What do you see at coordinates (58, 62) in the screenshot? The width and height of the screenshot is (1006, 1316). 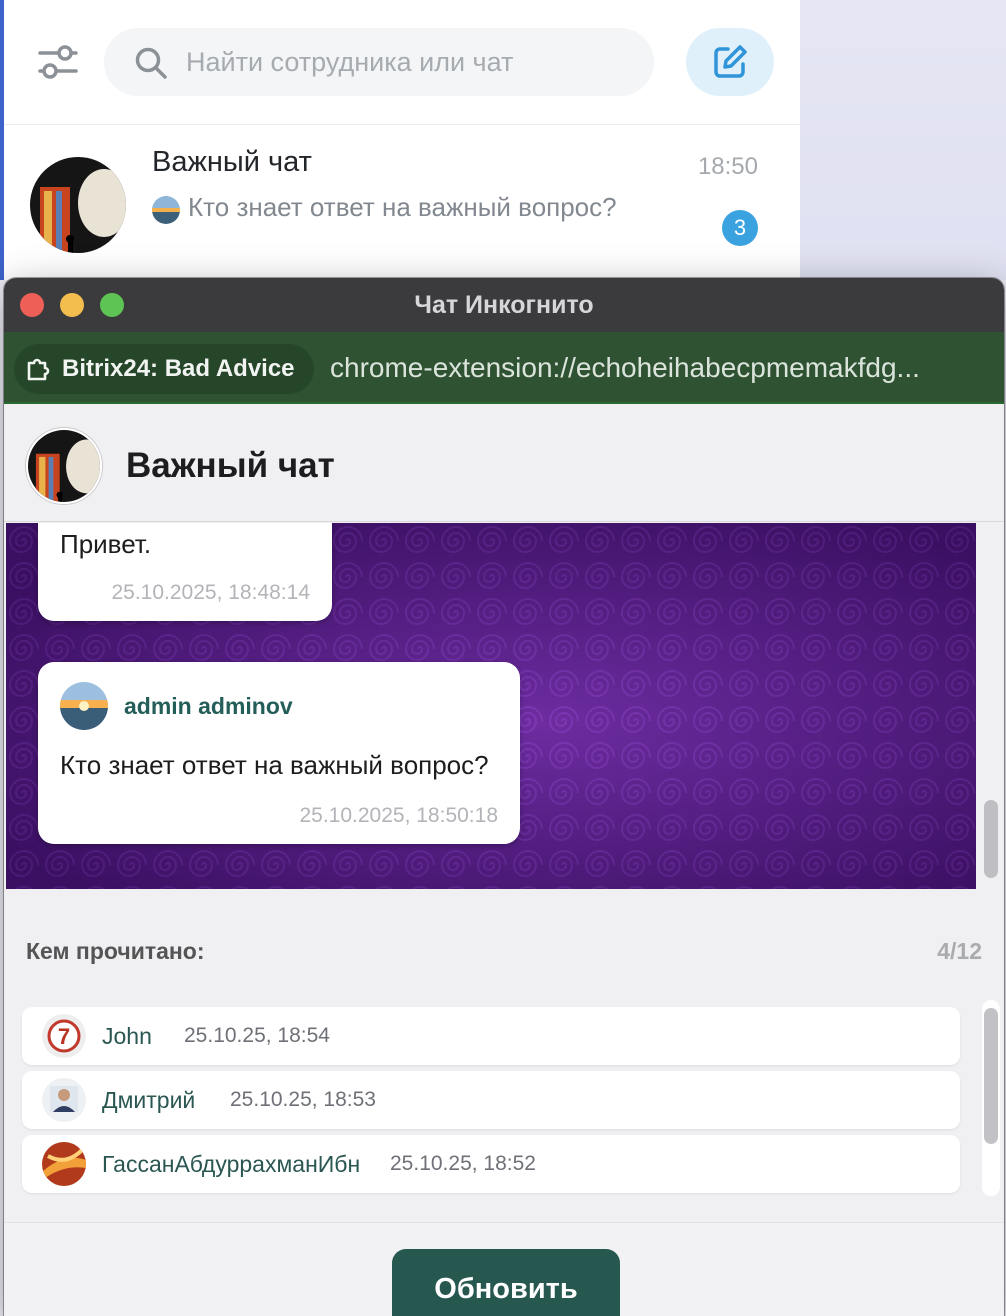 I see `sliders-icon` at bounding box center [58, 62].